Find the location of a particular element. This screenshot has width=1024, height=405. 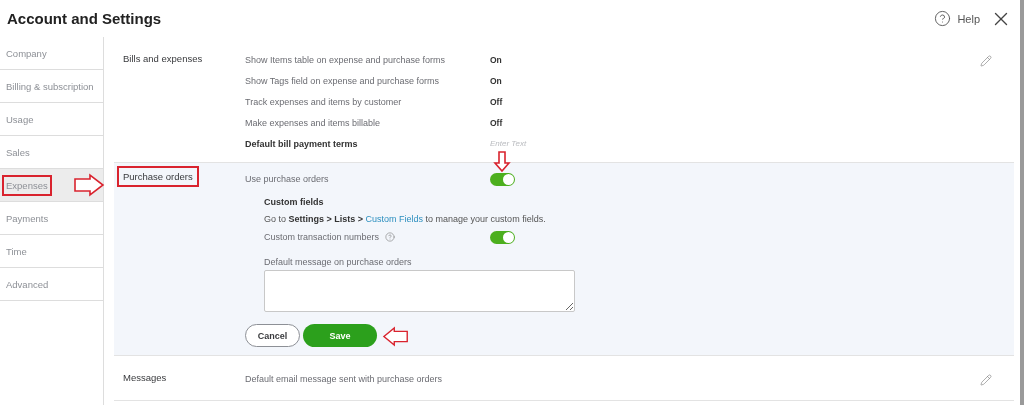

sidebar-label: Company is located at coordinates (26, 53).